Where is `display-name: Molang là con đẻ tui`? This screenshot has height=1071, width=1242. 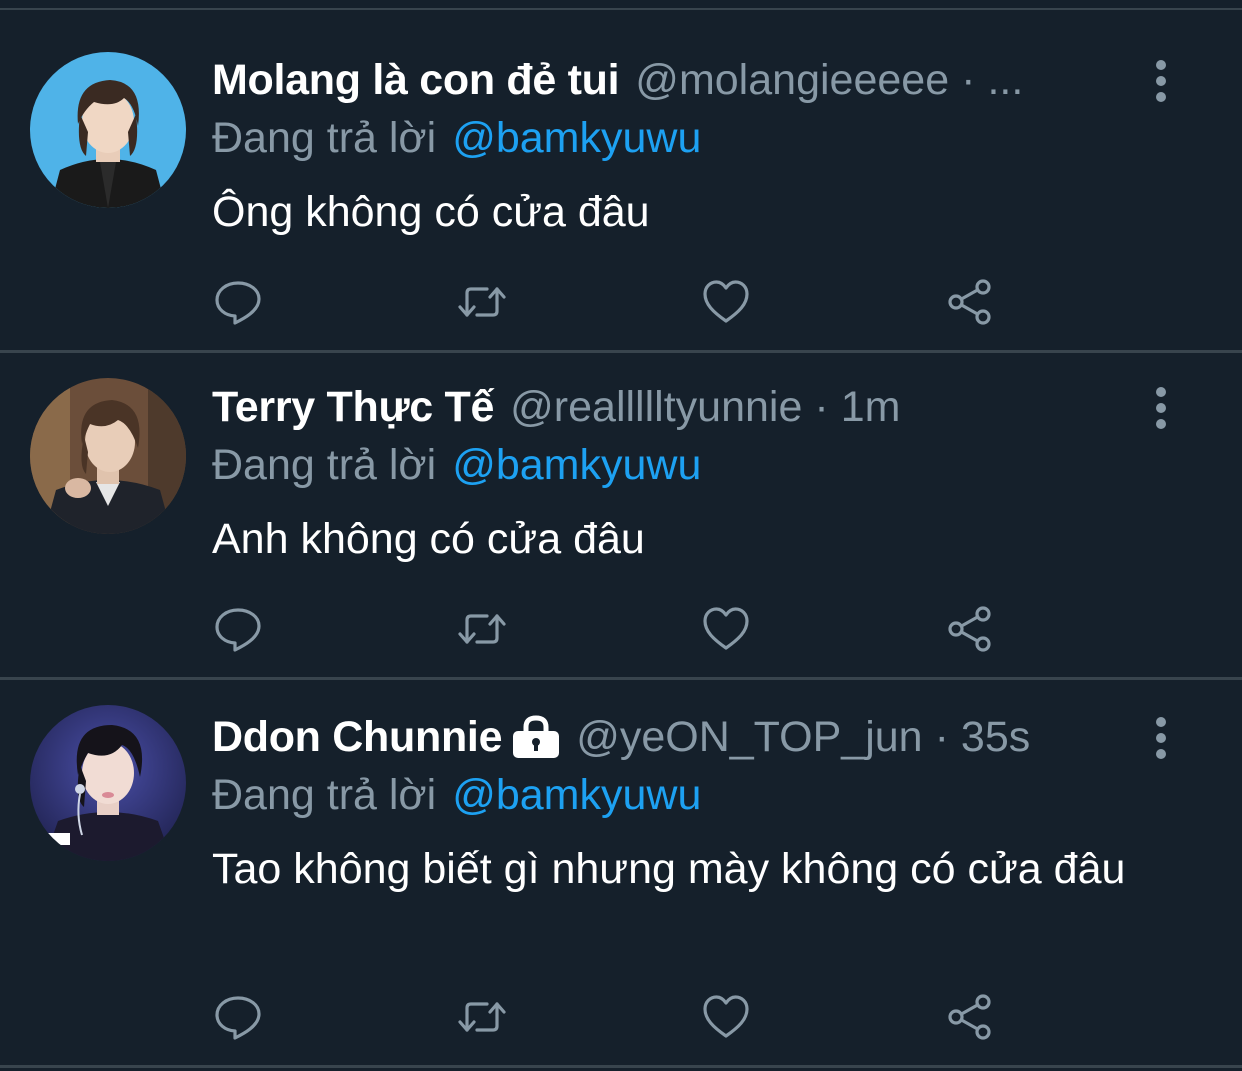 display-name: Molang là con đẻ tui is located at coordinates (416, 80).